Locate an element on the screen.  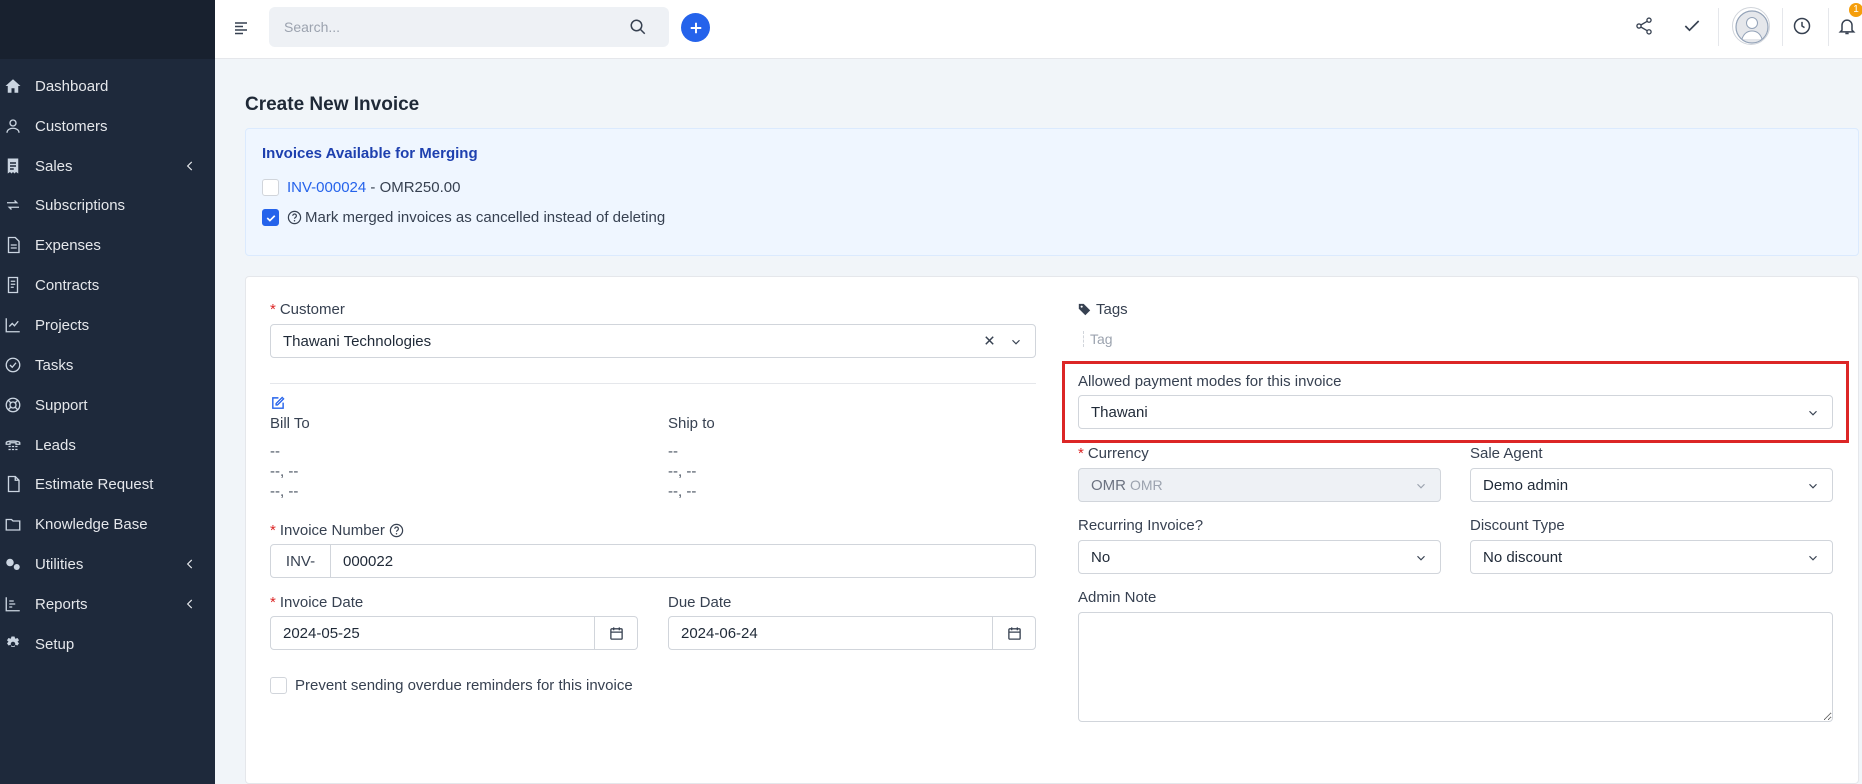
sidebar-item-label: Dashboard is located at coordinates (72, 86).